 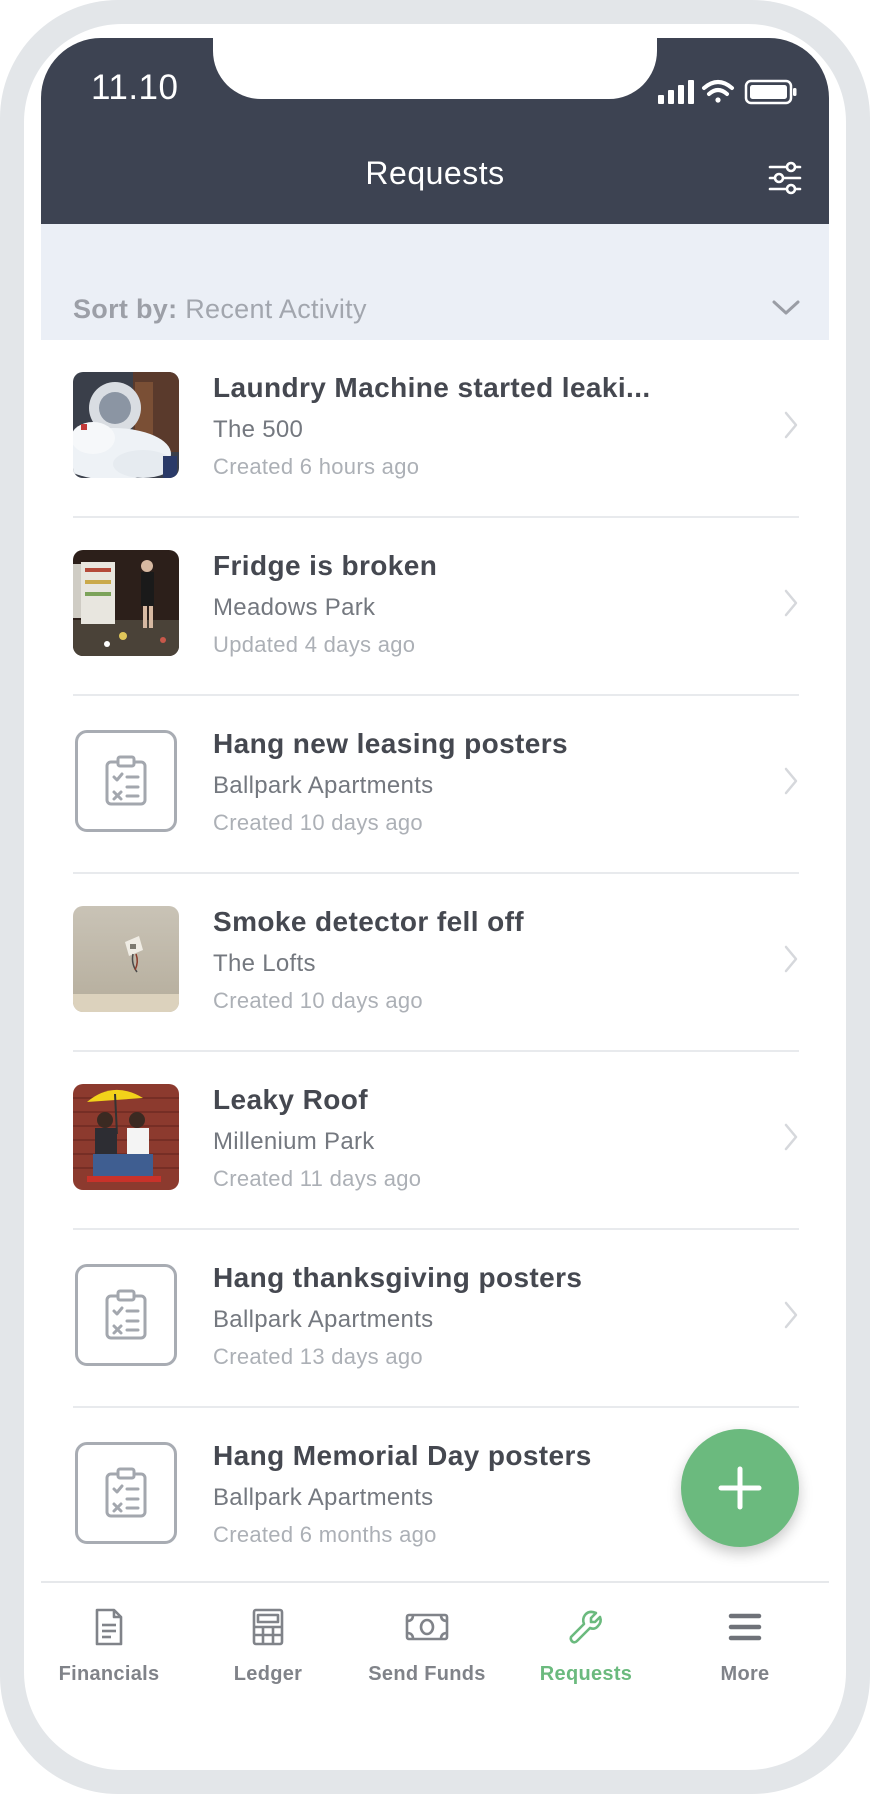 What do you see at coordinates (402, 1455) in the screenshot?
I see `request-title: Hang Memorial Day posters` at bounding box center [402, 1455].